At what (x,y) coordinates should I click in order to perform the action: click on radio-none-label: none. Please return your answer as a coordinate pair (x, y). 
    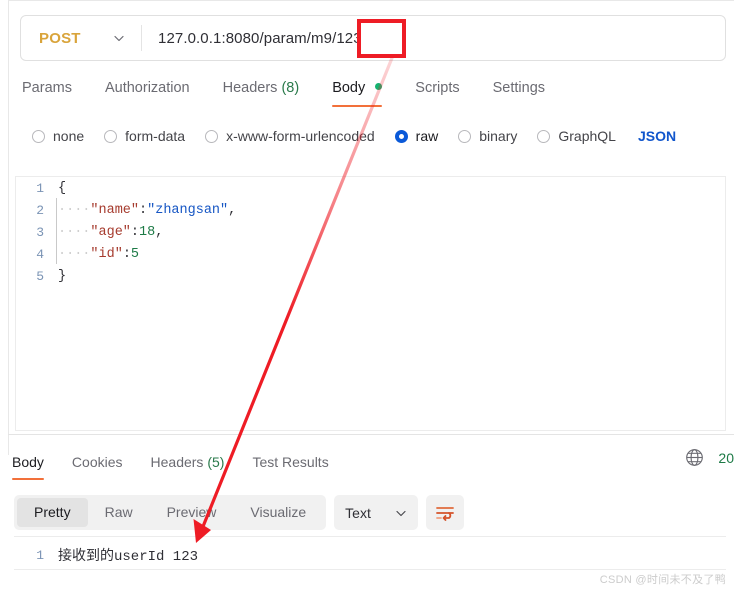
    Looking at the image, I should click on (69, 136).